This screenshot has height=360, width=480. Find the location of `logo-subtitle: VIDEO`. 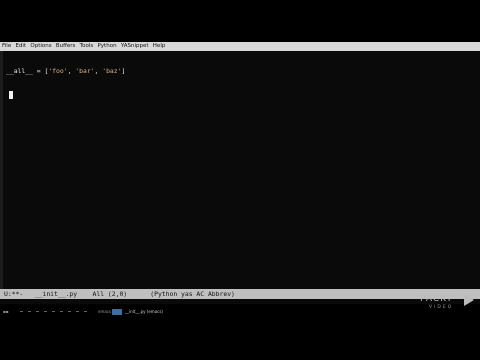

logo-subtitle: VIDEO is located at coordinates (441, 307).